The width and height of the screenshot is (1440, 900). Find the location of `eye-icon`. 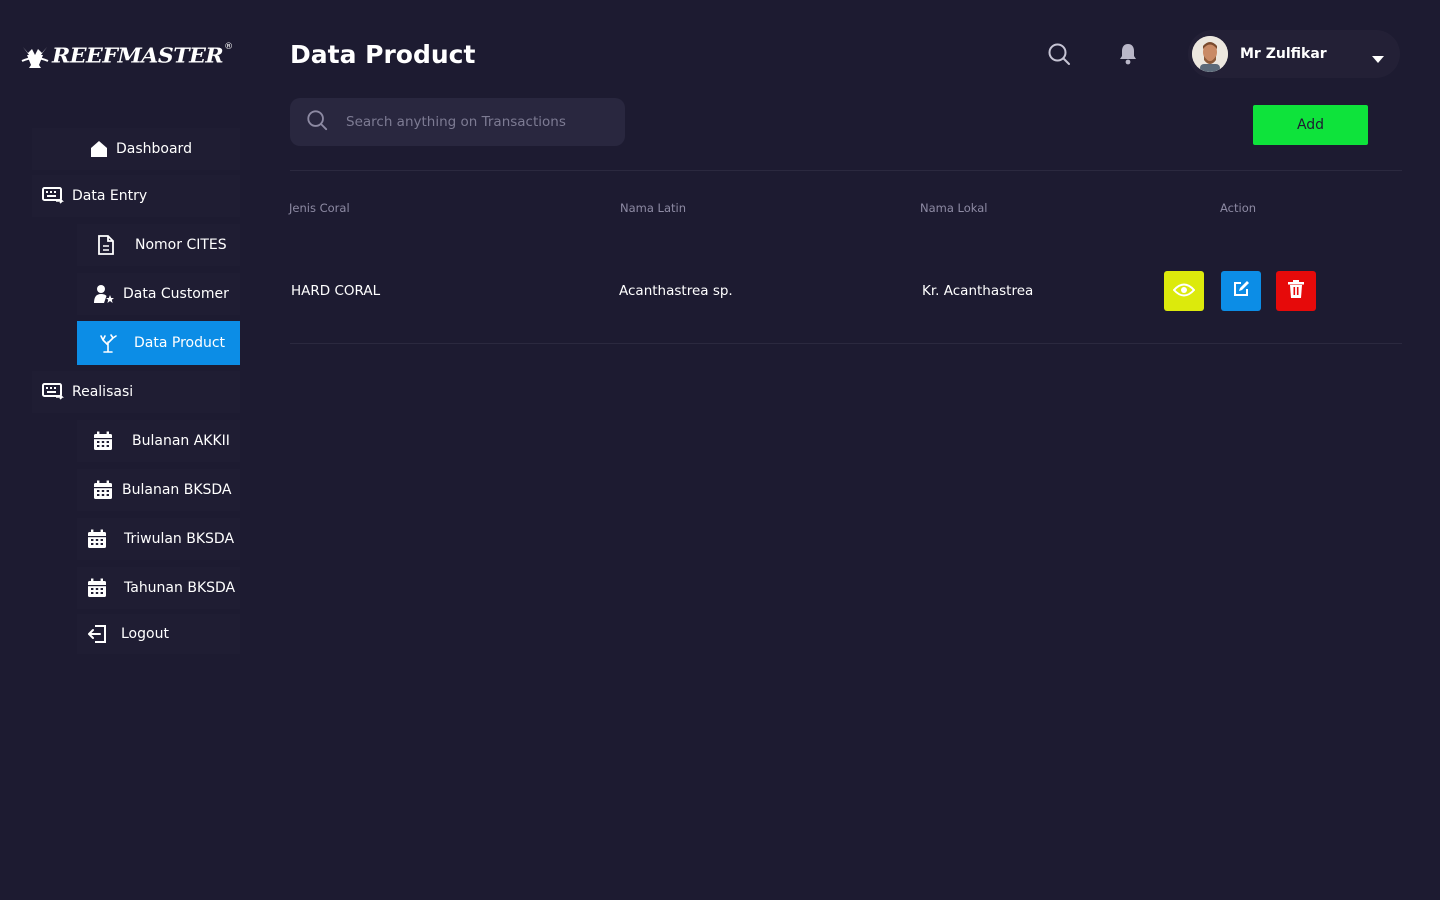

eye-icon is located at coordinates (1184, 291).